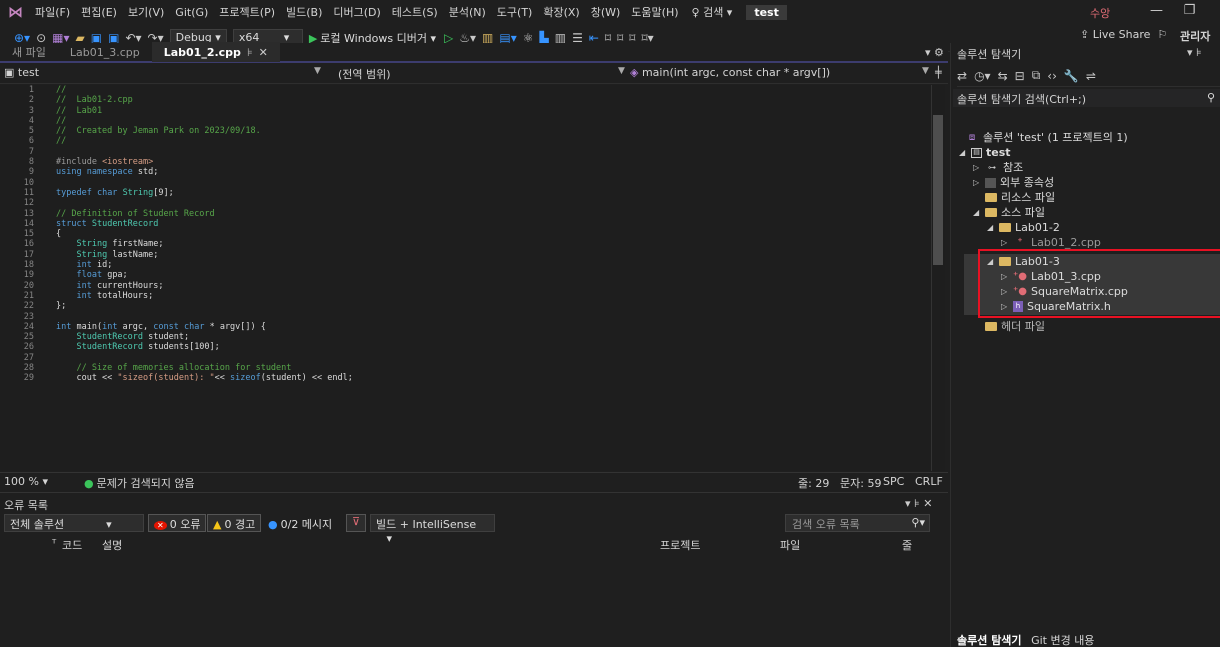  Describe the element at coordinates (606, 12) in the screenshot. I see `menu-window: 창(W)` at that location.